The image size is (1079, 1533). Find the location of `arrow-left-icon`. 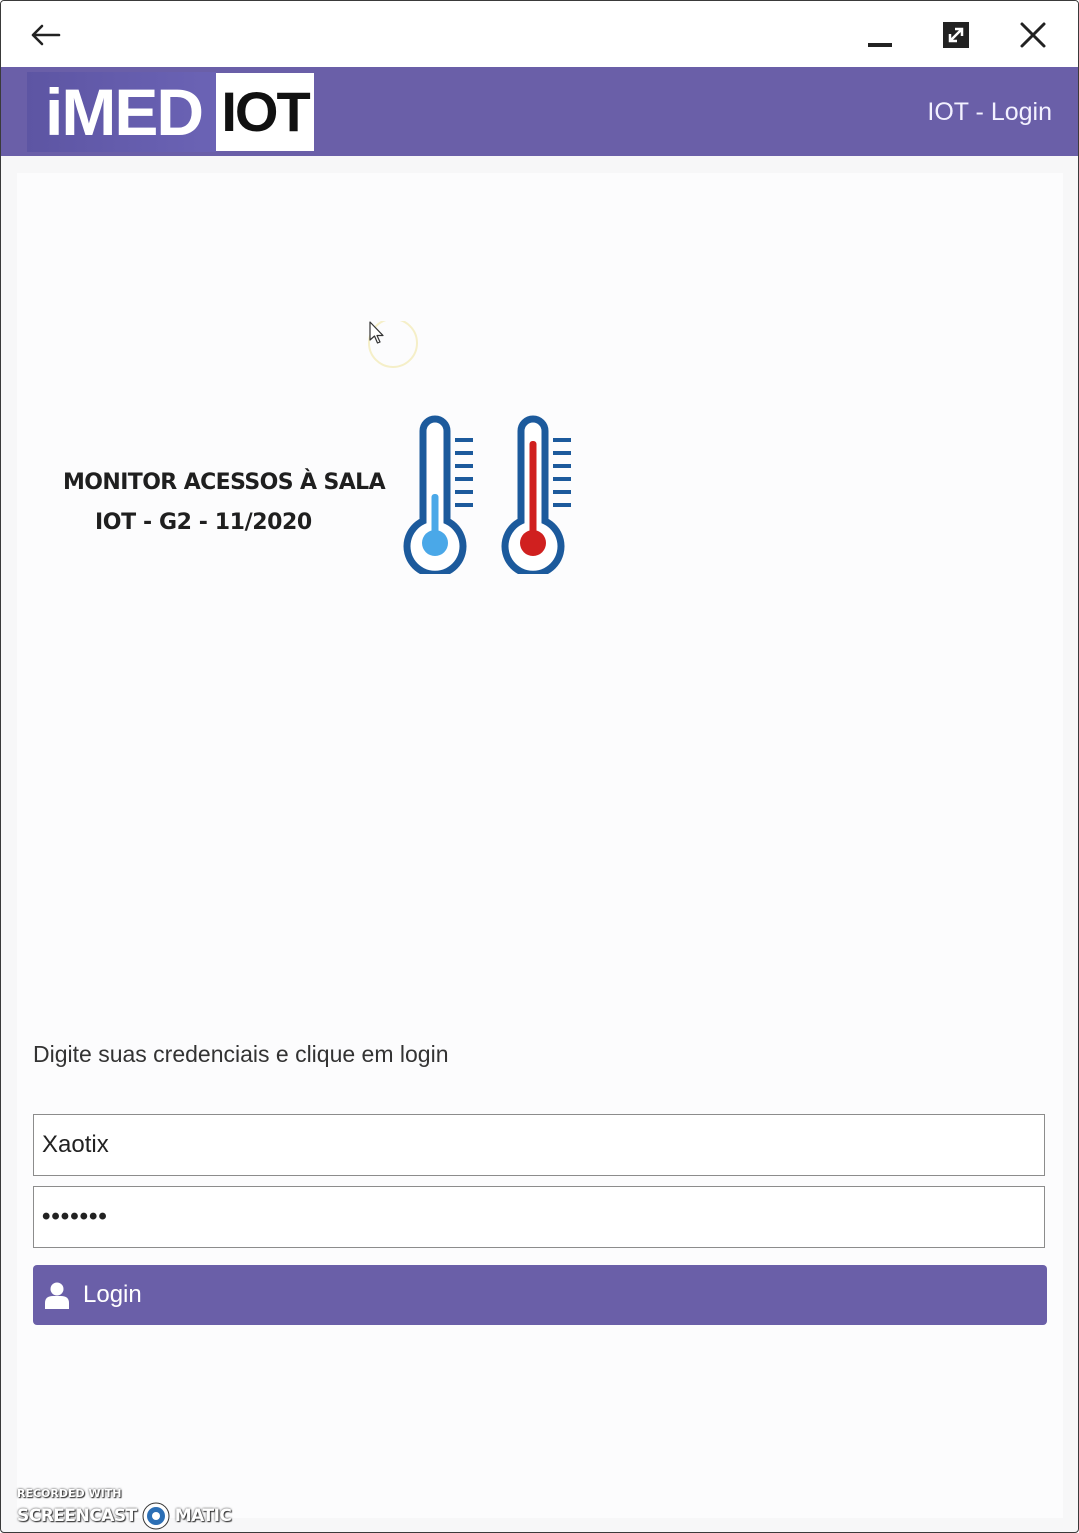

arrow-left-icon is located at coordinates (46, 35).